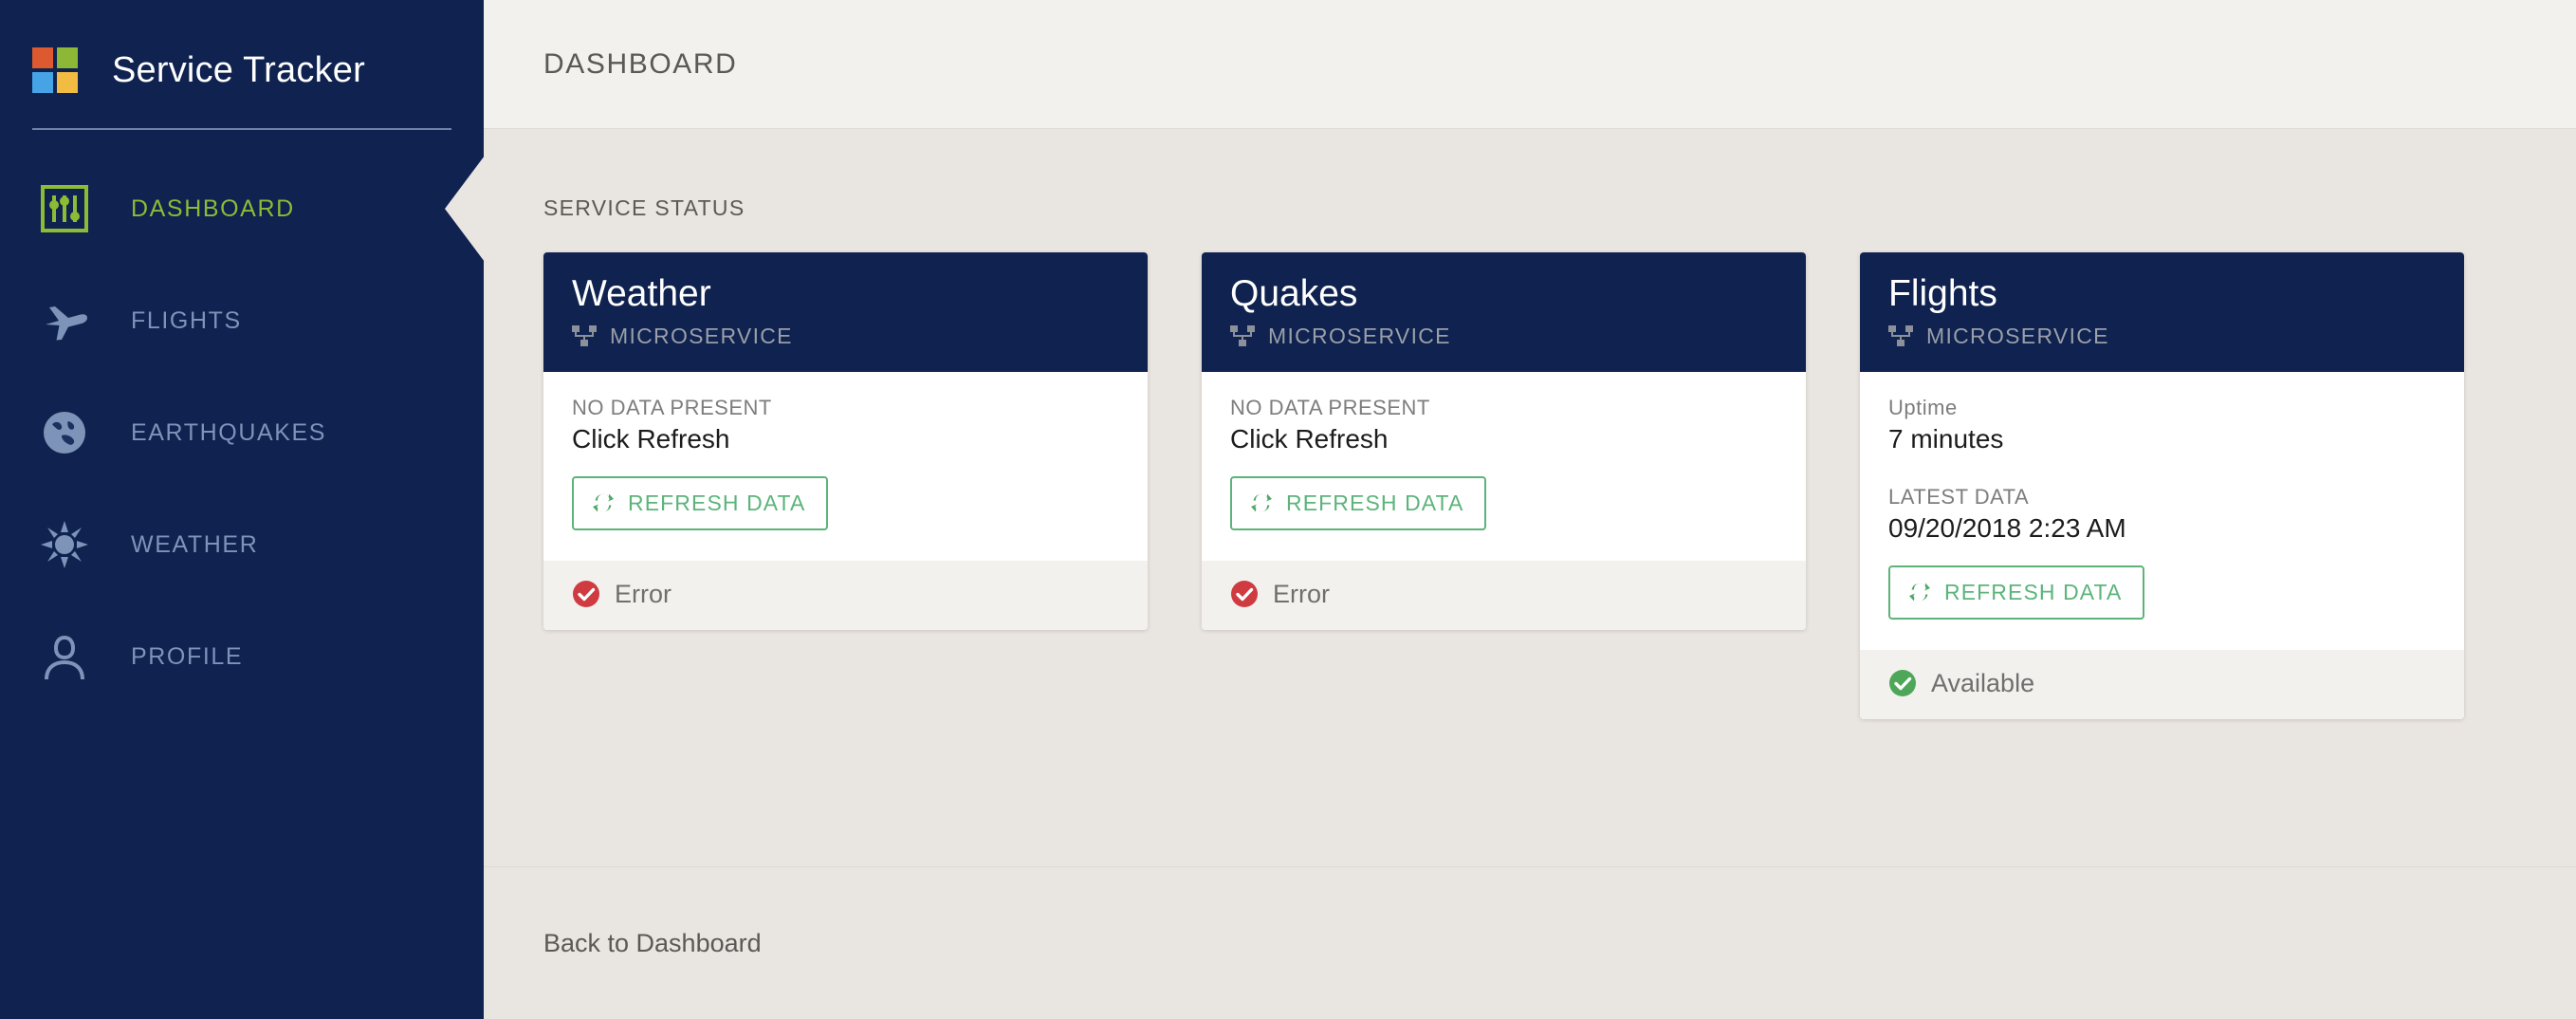 This screenshot has height=1019, width=2576. Describe the element at coordinates (1983, 682) in the screenshot. I see `status-label: Available` at that location.